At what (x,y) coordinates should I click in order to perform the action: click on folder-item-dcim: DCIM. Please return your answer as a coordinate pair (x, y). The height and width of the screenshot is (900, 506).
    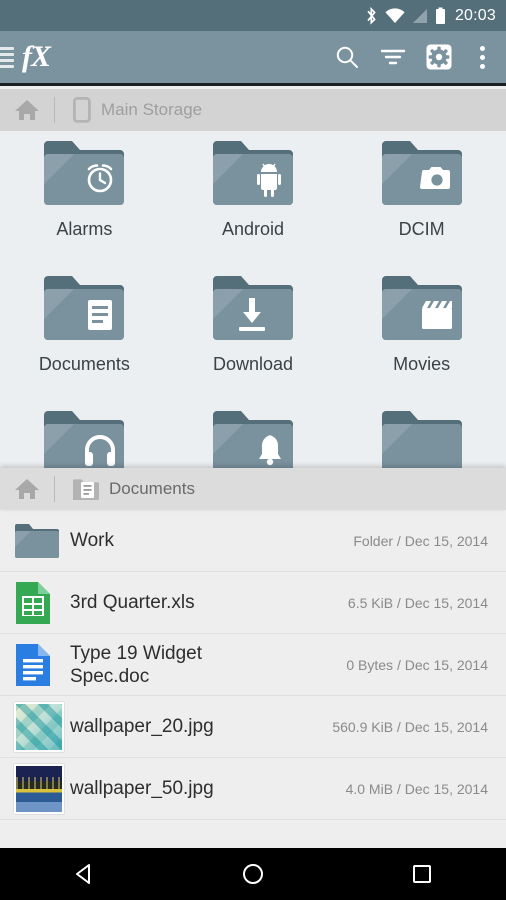
    Looking at the image, I should click on (421, 198).